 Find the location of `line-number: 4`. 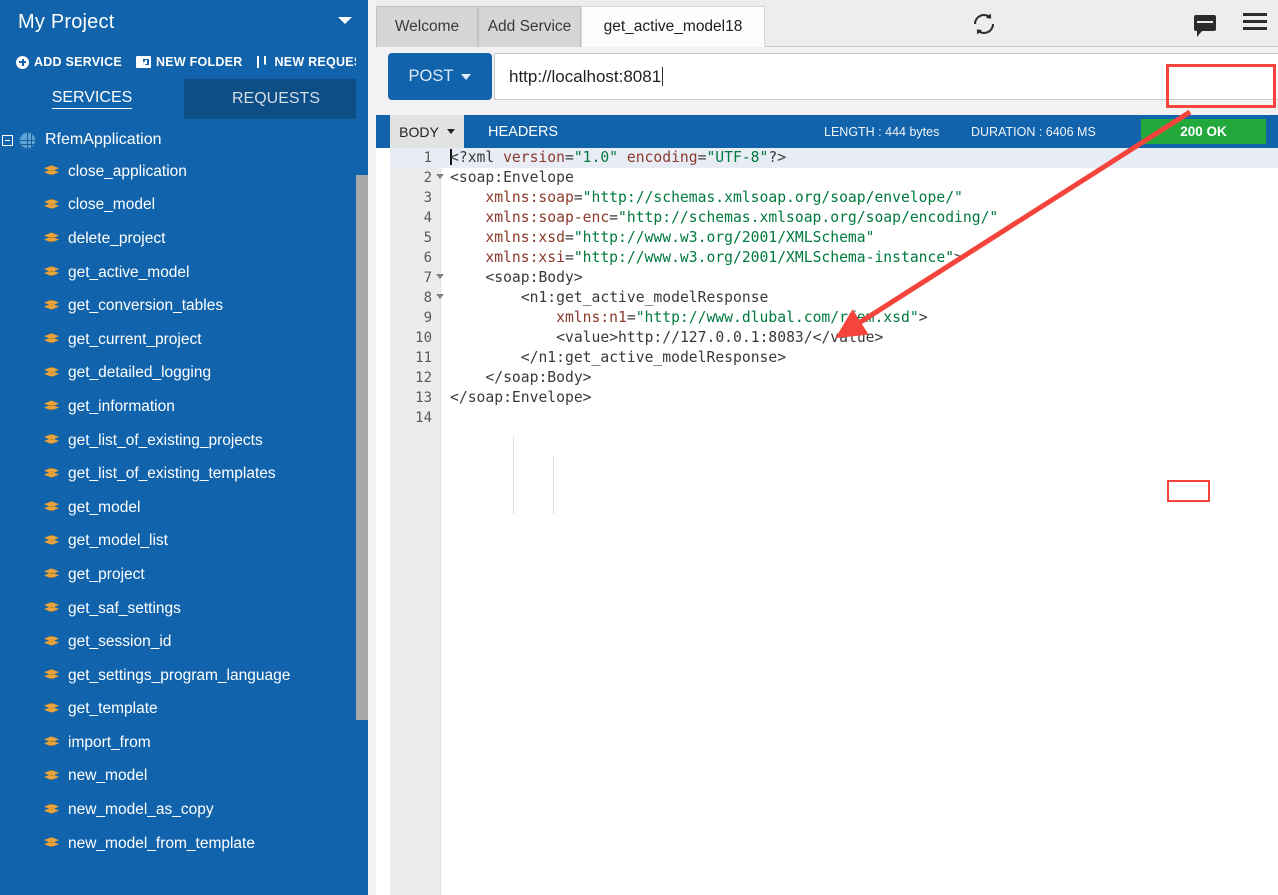

line-number: 4 is located at coordinates (427, 218).